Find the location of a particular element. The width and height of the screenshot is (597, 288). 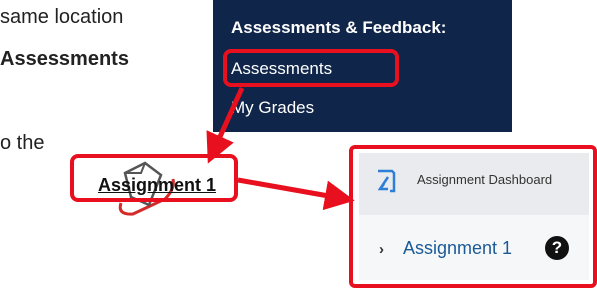

callout-arrows is located at coordinates (280, 148).